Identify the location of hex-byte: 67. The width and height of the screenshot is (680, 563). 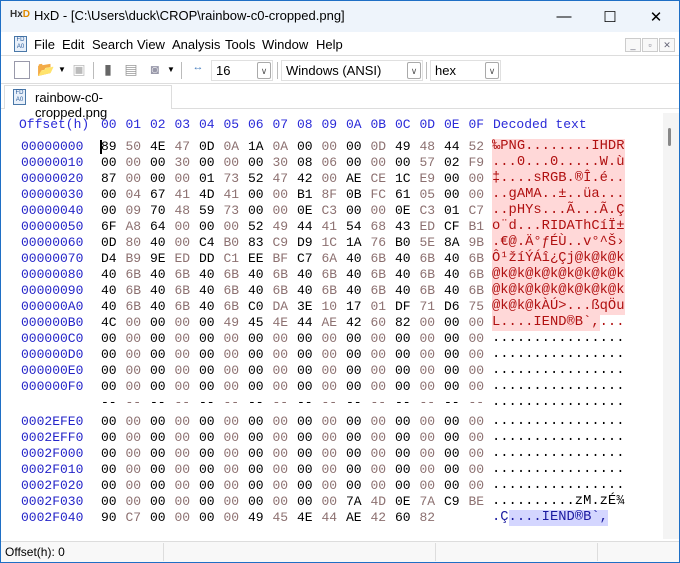
(160, 194).